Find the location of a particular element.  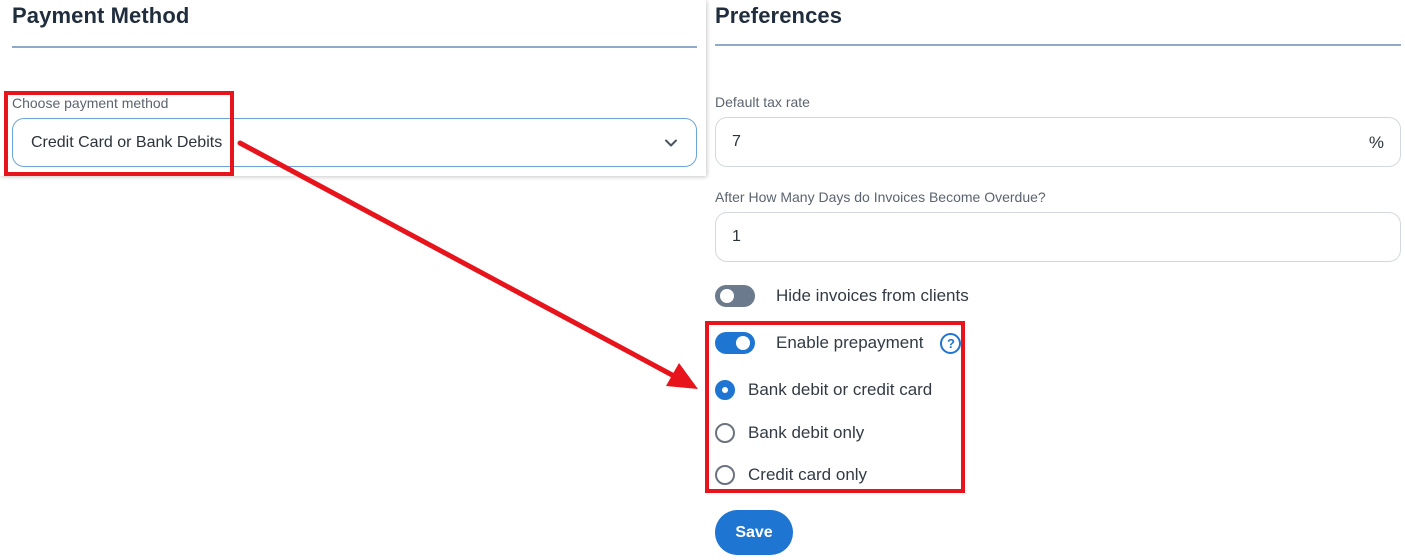

hide-invoices-toggle is located at coordinates (735, 296).